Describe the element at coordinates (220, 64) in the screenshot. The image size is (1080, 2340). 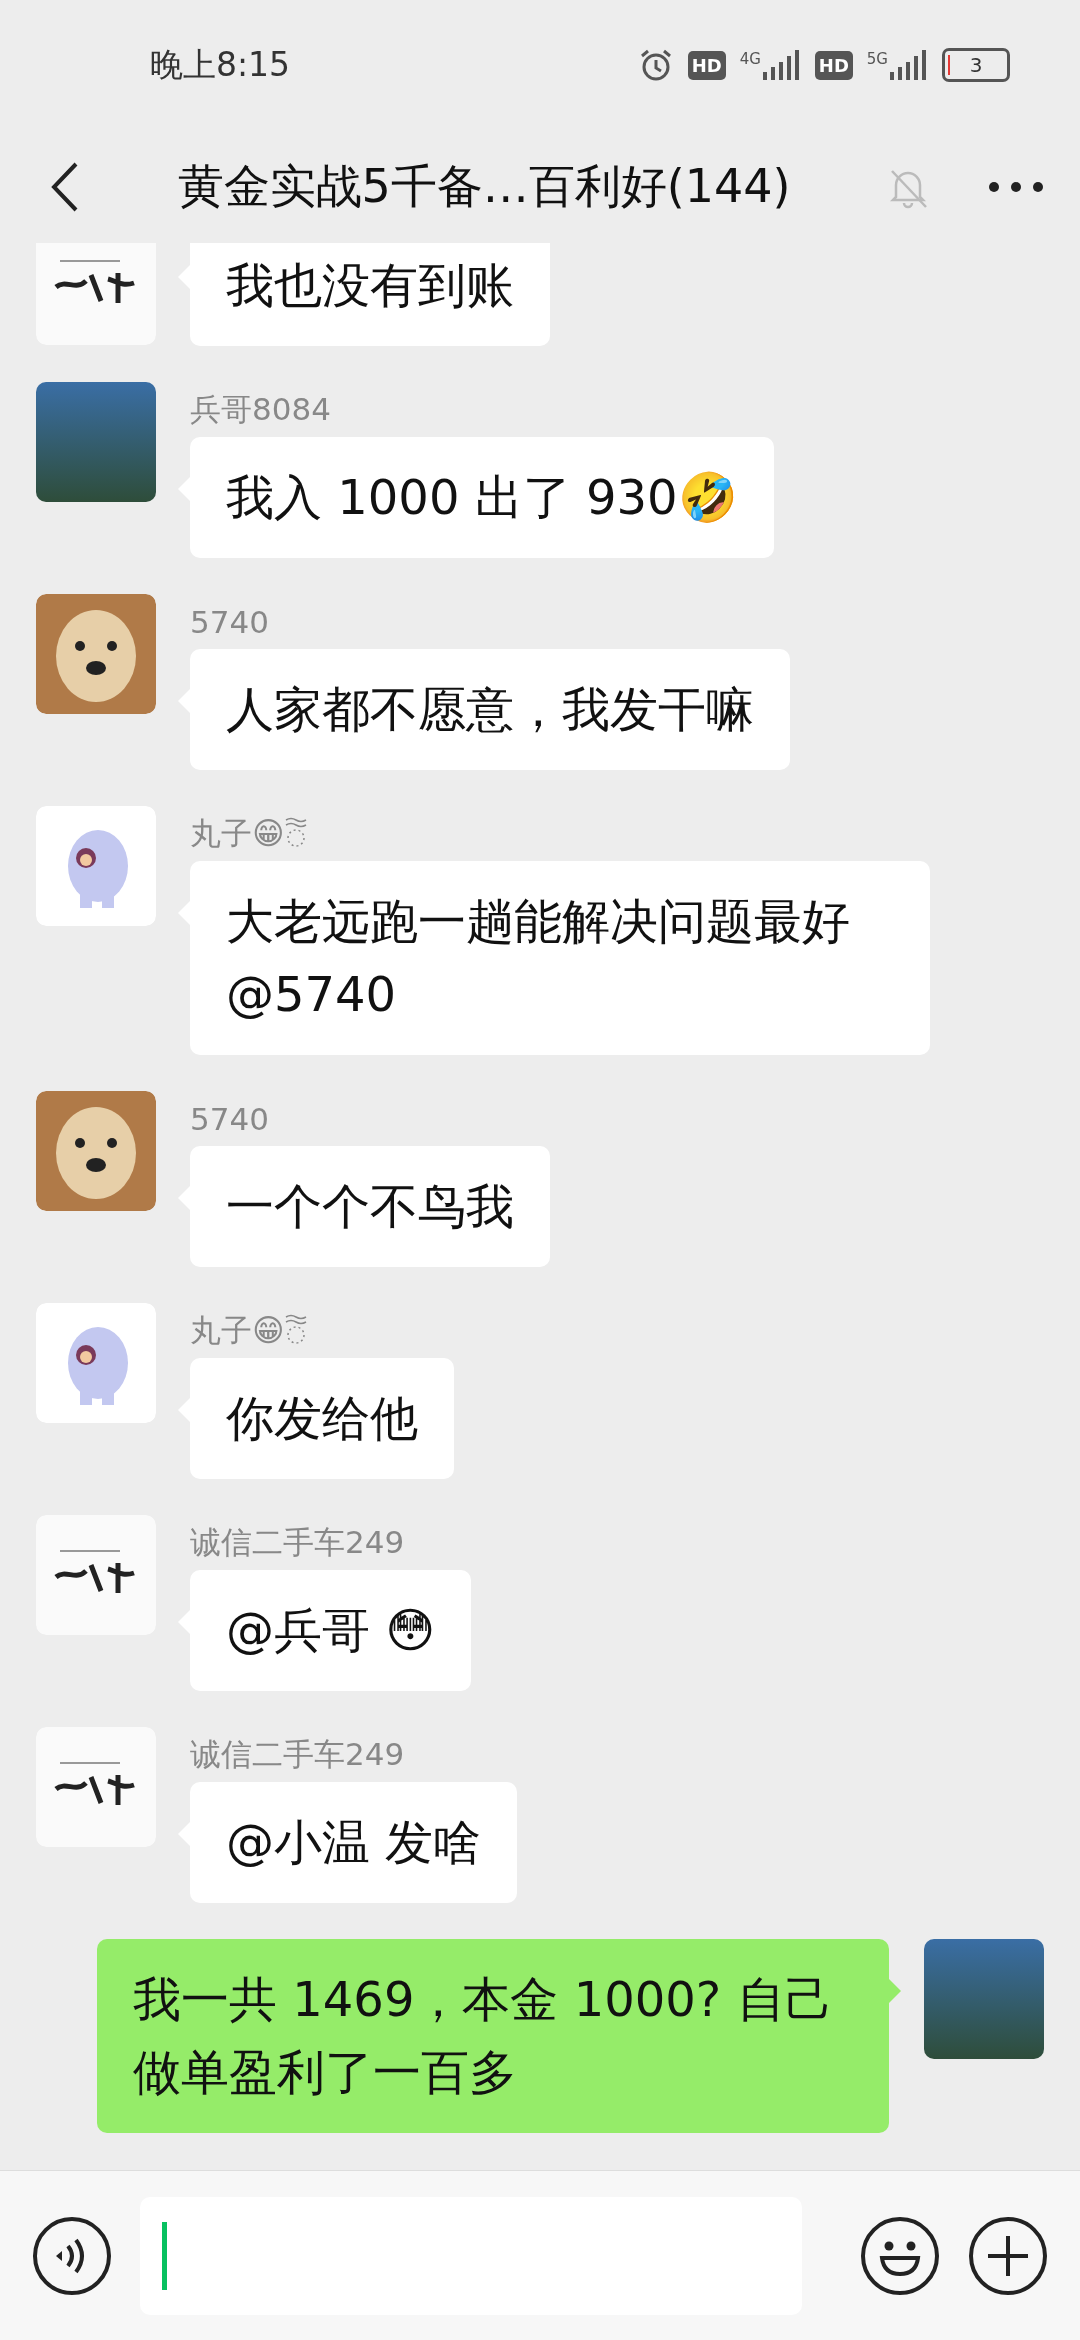
I see `status-time: 晚上8:15` at that location.